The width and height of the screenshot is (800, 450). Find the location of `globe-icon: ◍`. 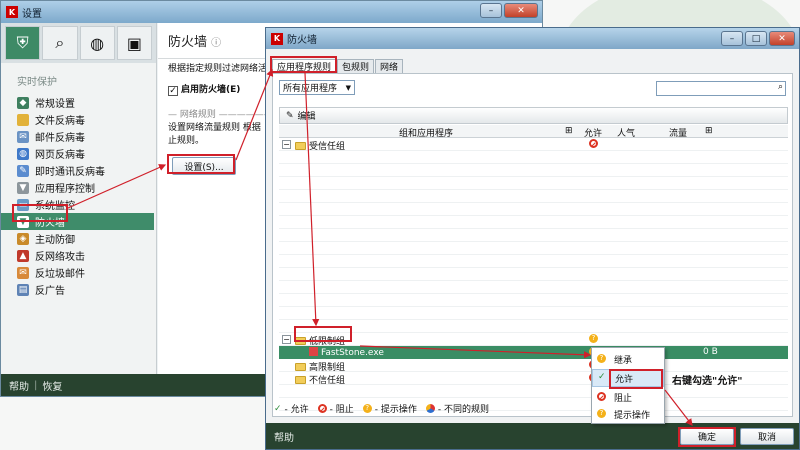

globe-icon: ◍ is located at coordinates (23, 153).